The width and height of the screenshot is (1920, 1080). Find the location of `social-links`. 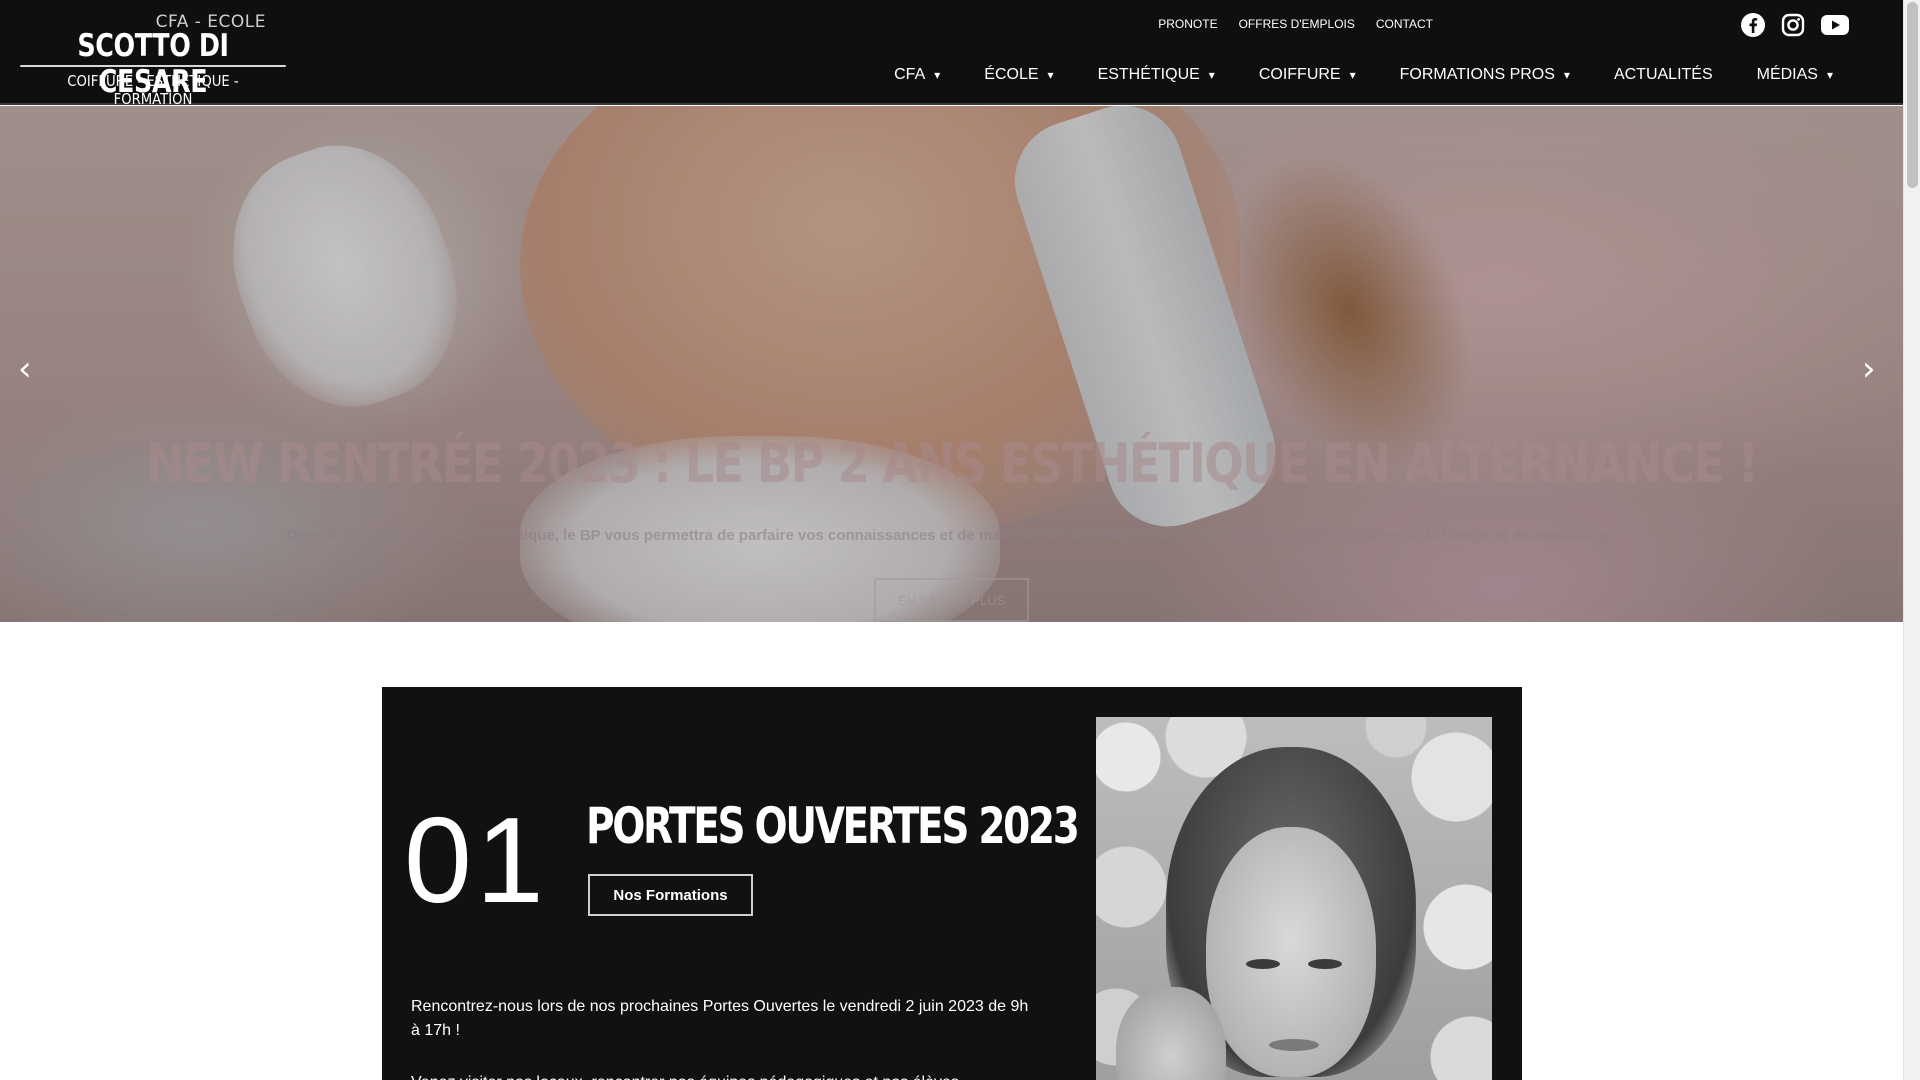

social-links is located at coordinates (1795, 25).